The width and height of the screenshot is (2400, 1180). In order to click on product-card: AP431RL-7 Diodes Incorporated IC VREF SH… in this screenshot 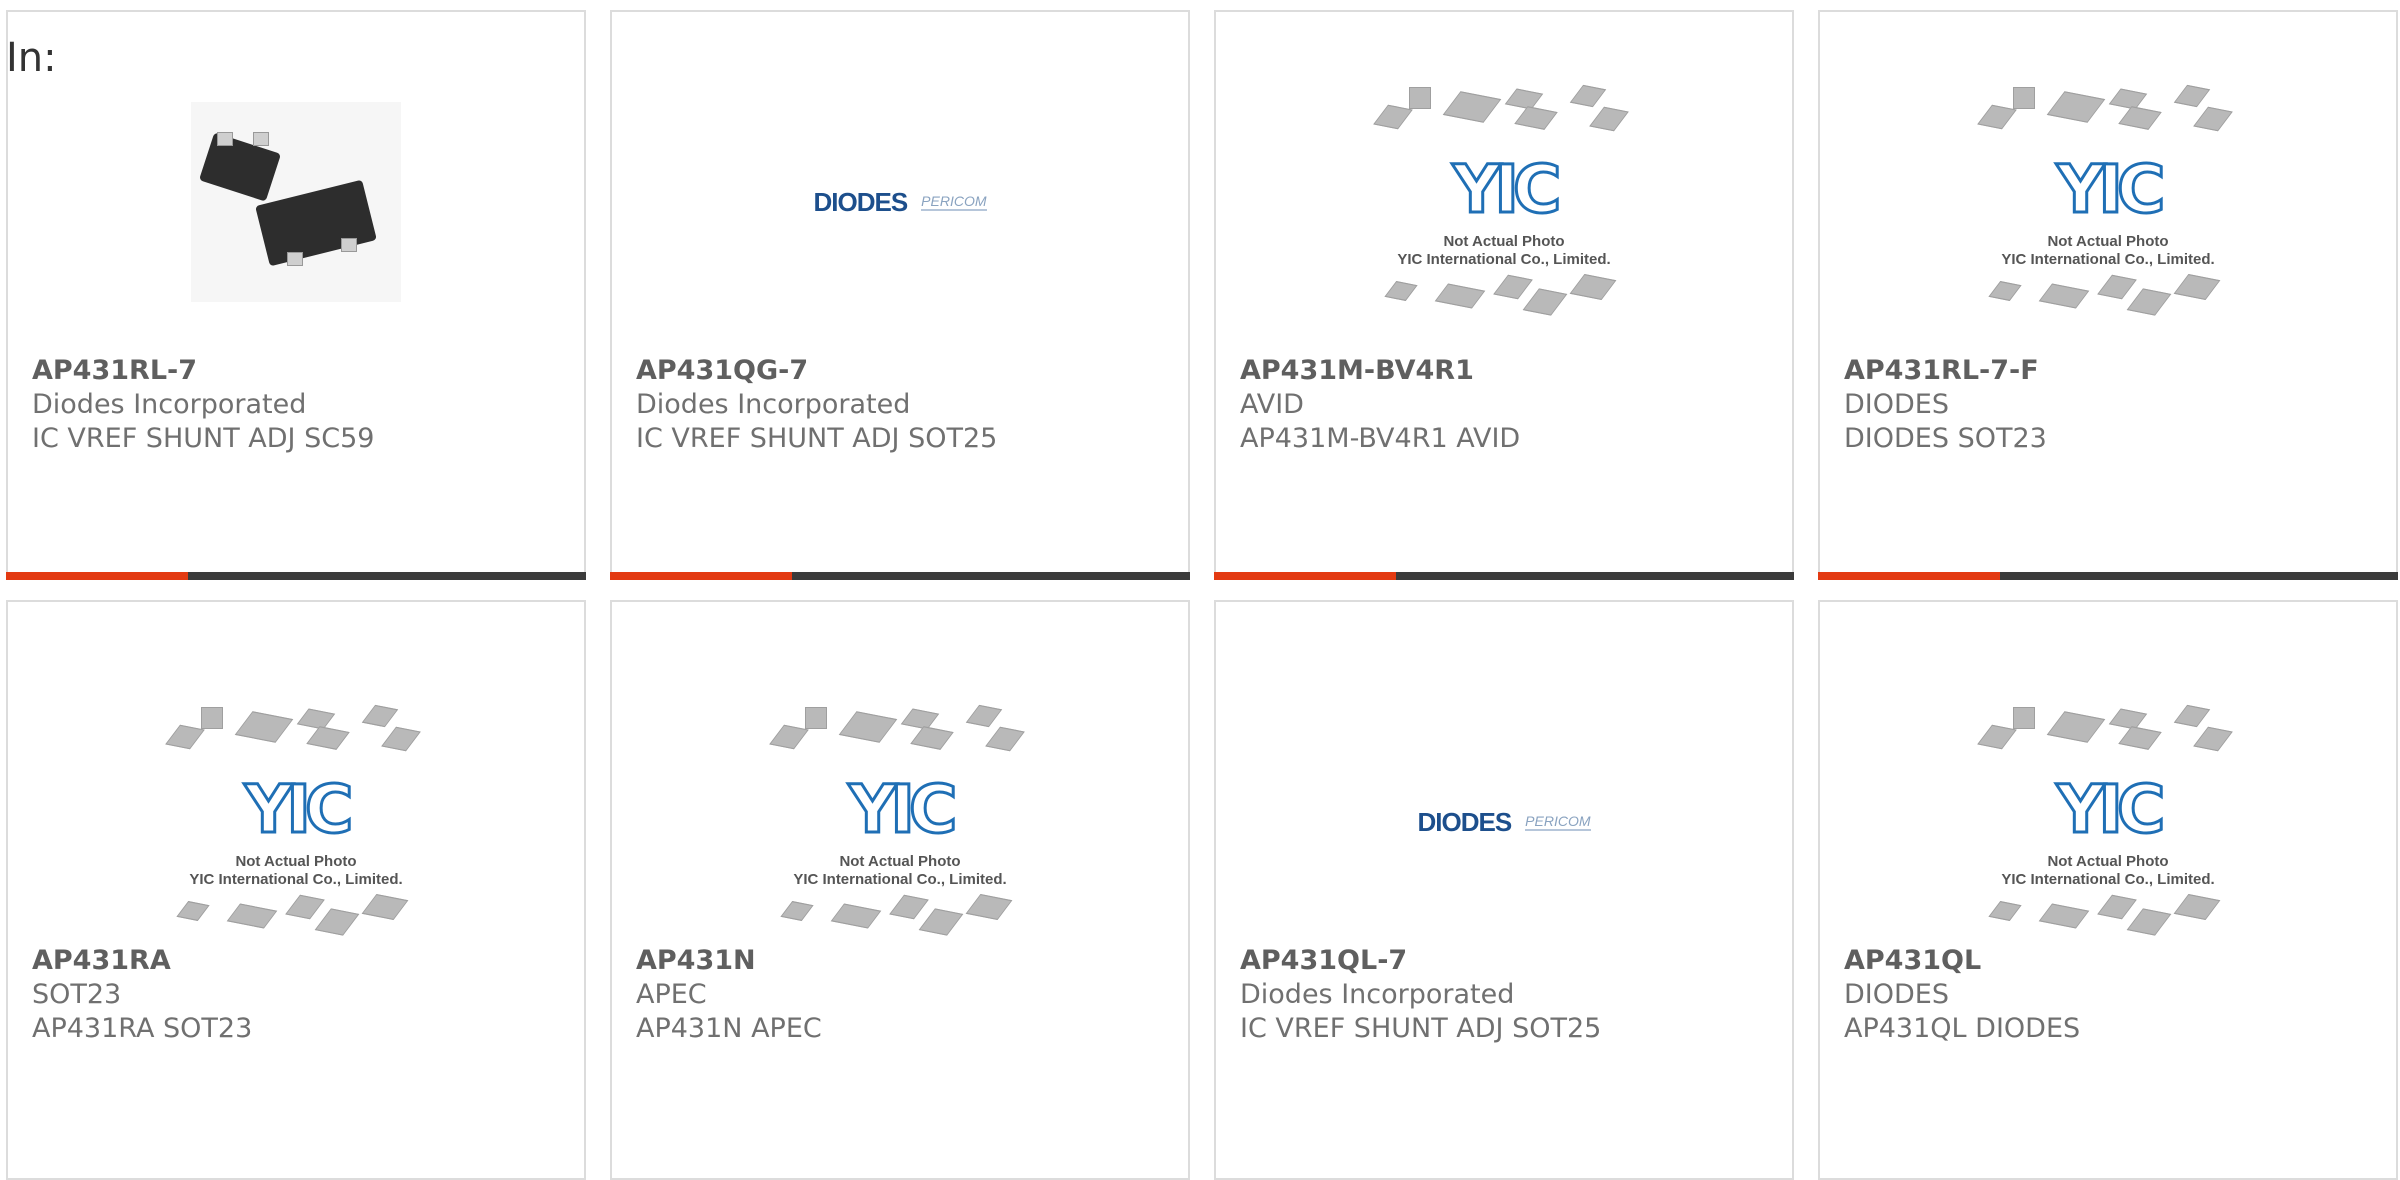, I will do `click(296, 295)`.